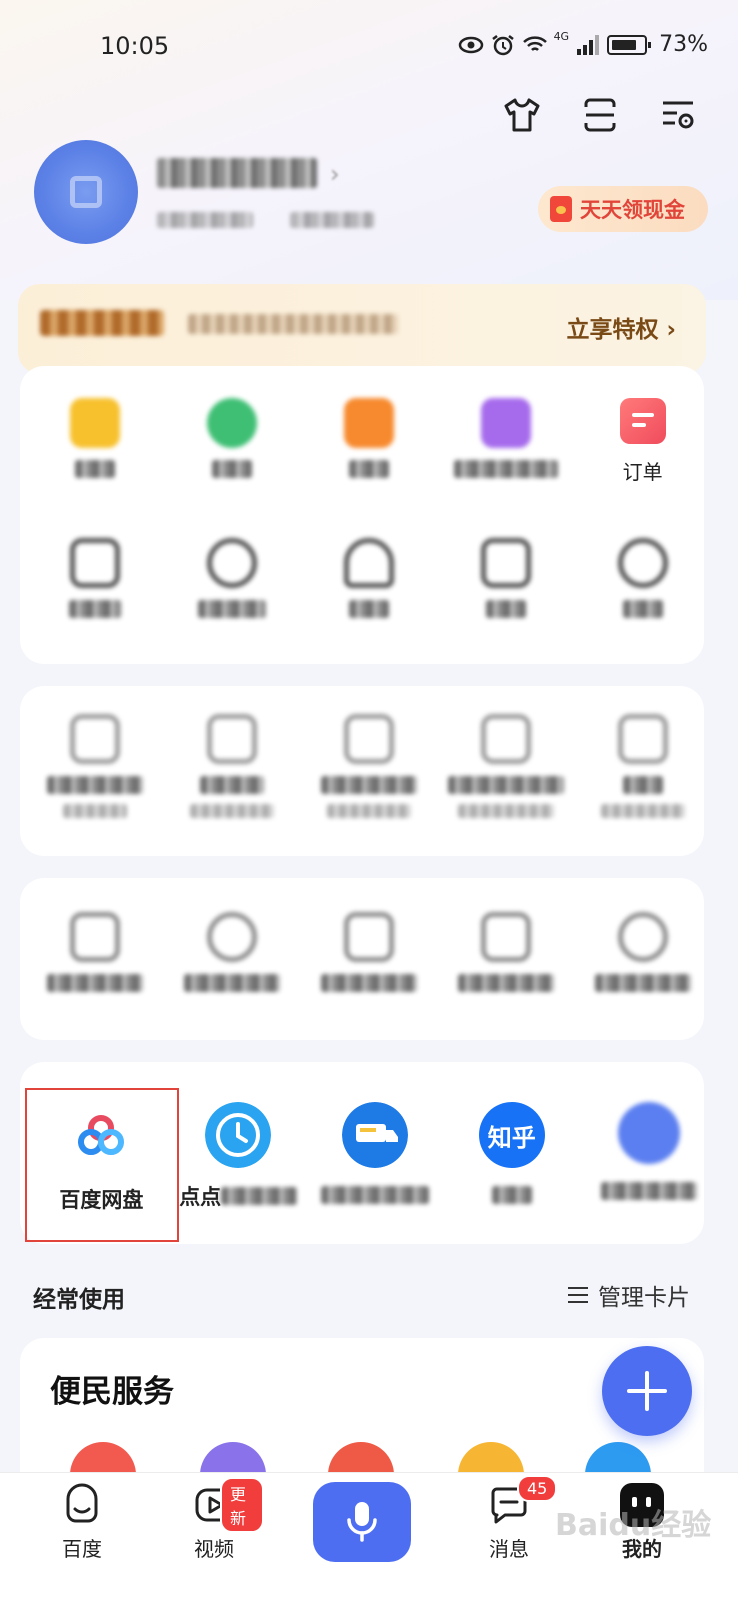  What do you see at coordinates (86, 192) in the screenshot?
I see `avatar` at bounding box center [86, 192].